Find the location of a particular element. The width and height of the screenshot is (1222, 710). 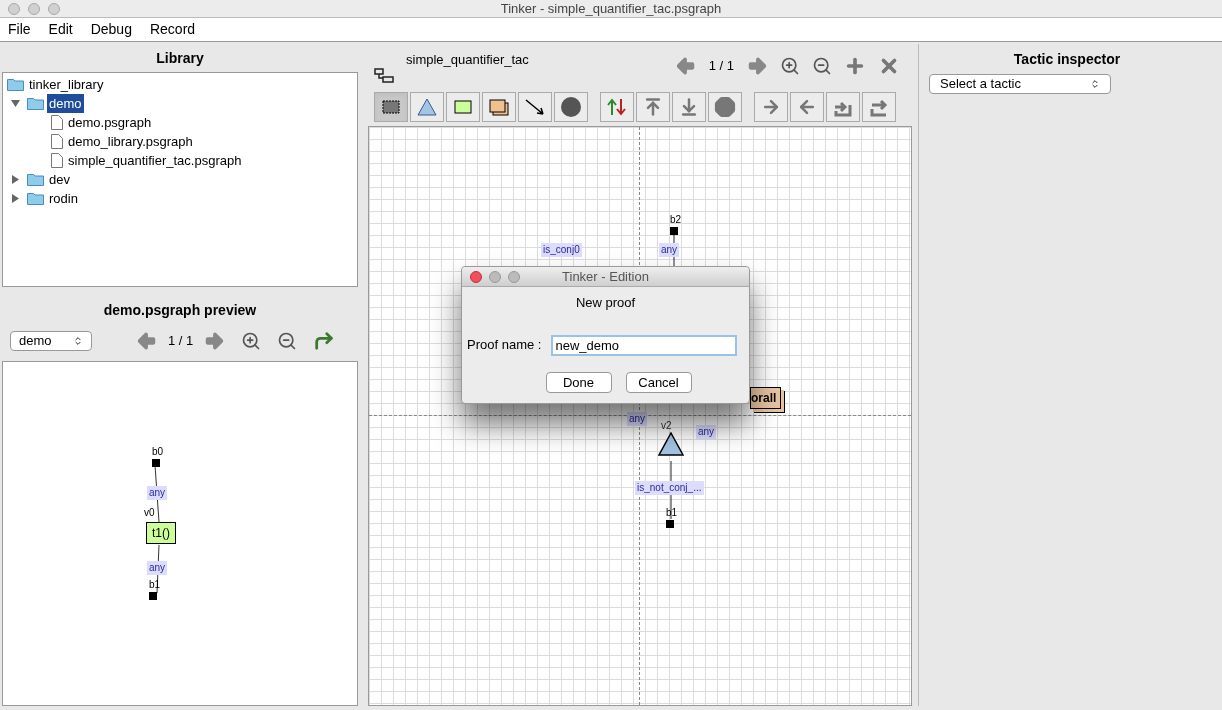

panel-title: demo.psgraph preview is located at coordinates (180, 310).